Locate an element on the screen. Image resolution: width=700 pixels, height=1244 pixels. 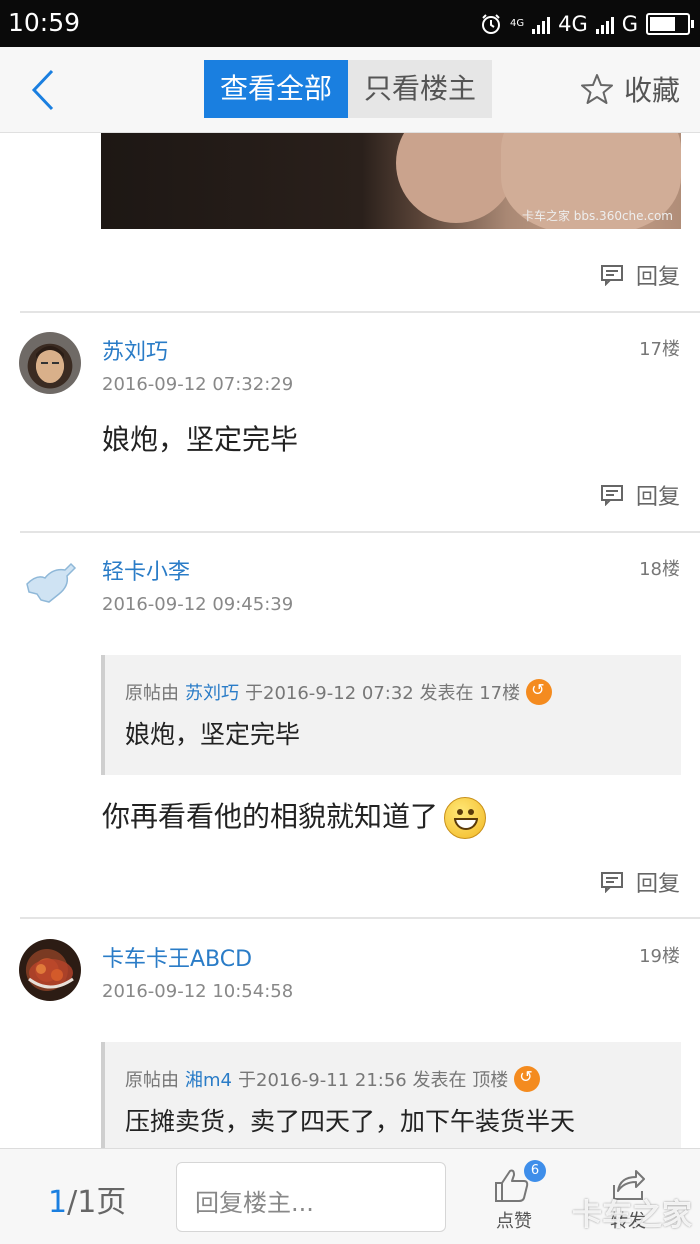
quote-author: 苏刘巧 is located at coordinates (212, 692).